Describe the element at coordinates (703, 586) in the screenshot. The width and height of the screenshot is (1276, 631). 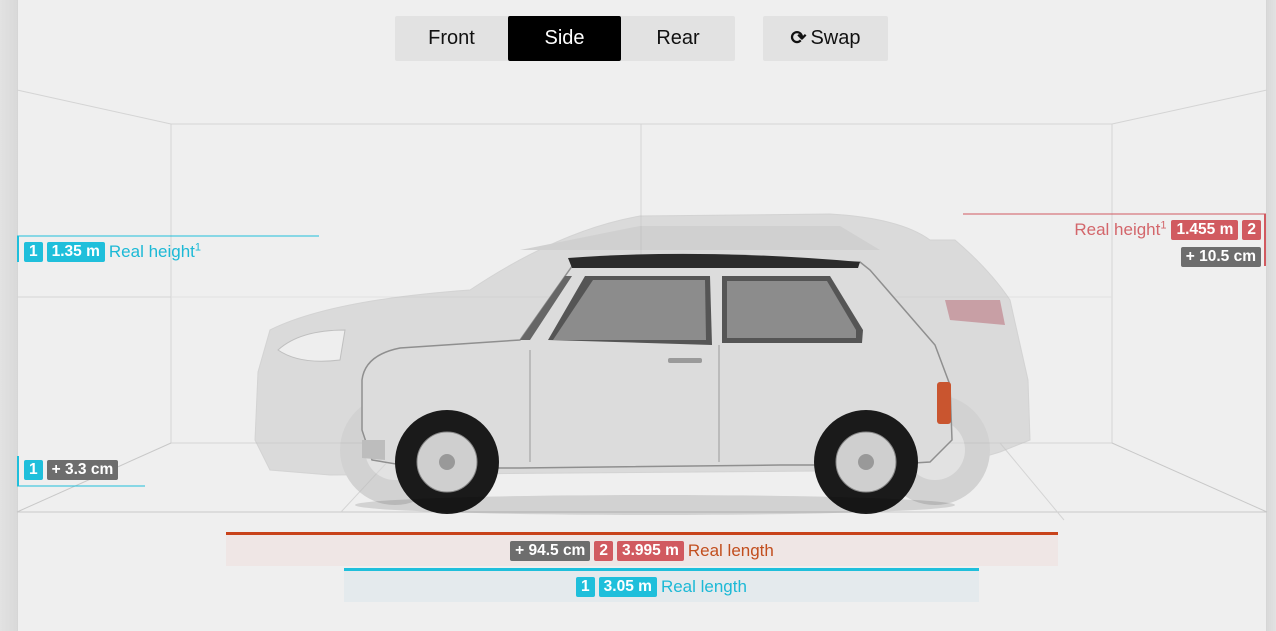
I see `car-1-length-text: Real length` at that location.